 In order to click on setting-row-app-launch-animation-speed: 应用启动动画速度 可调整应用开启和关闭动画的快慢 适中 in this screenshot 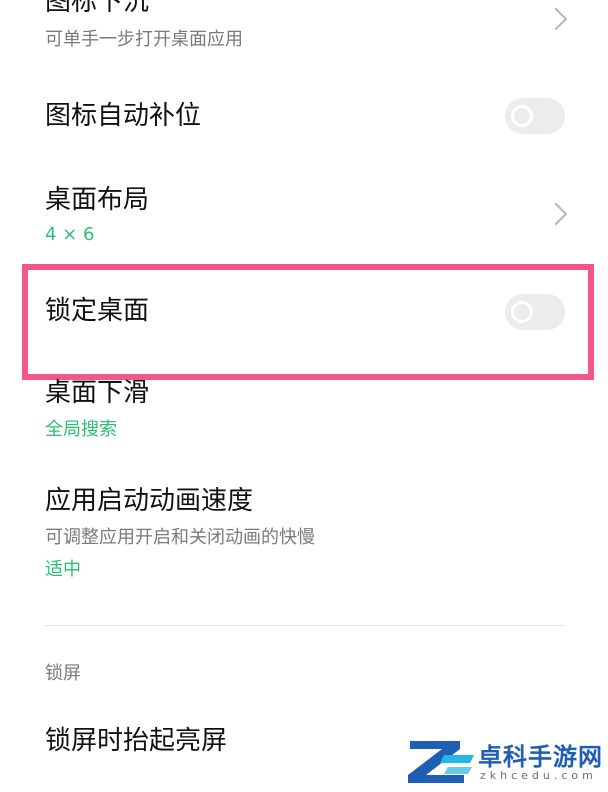, I will do `click(304, 533)`.